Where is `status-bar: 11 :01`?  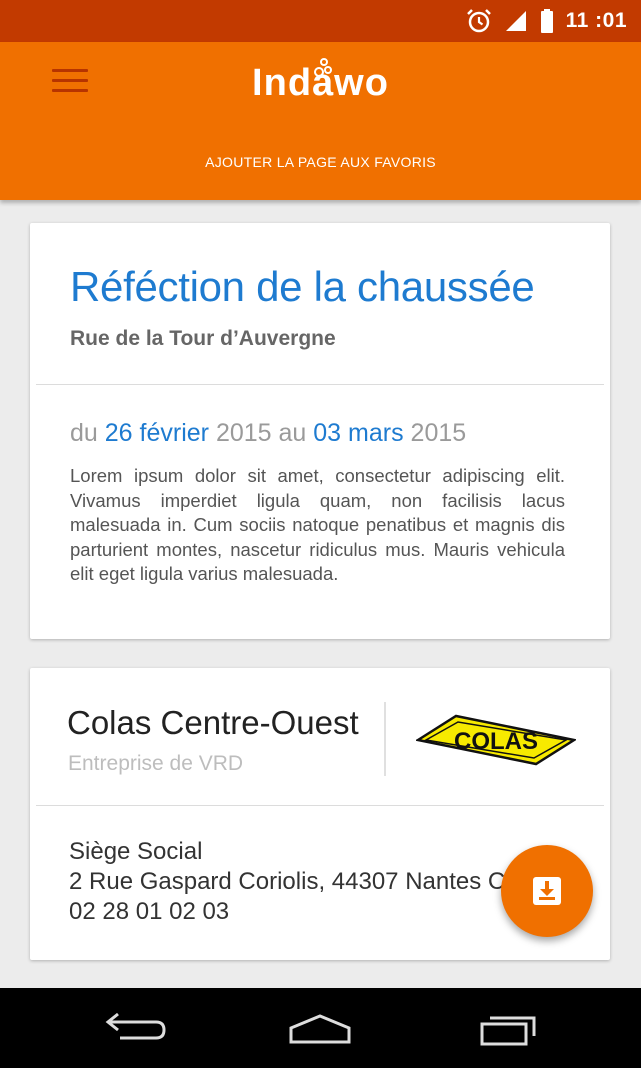
status-bar: 11 :01 is located at coordinates (320, 21).